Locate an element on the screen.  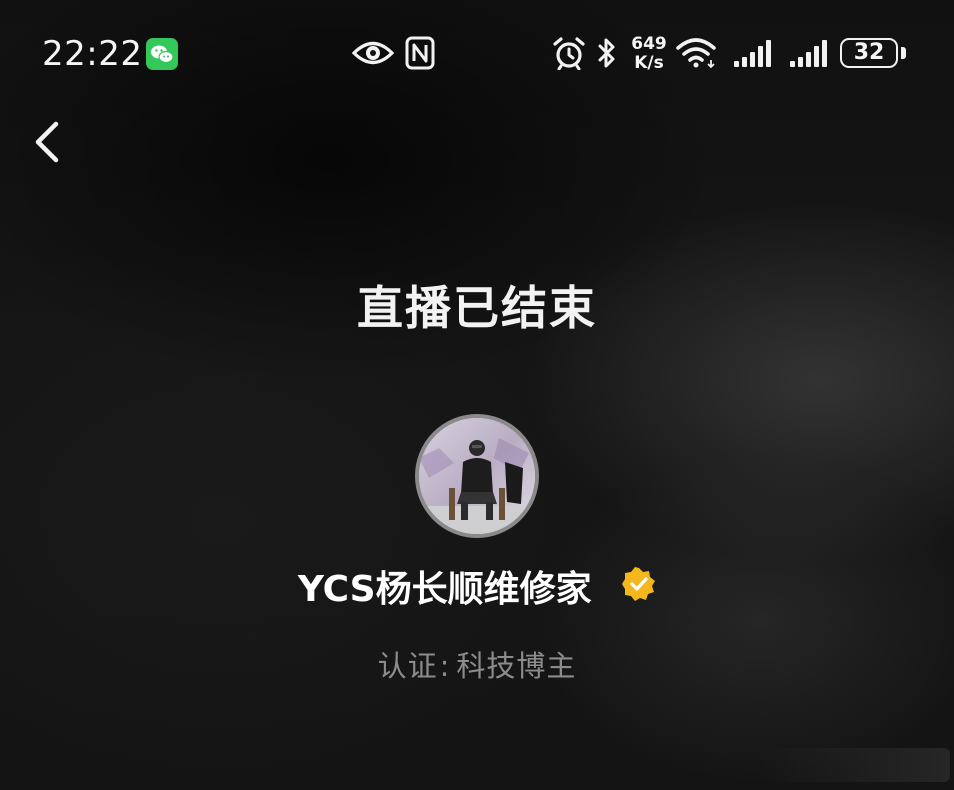
streamer-name-row: YCS杨长顺维修家 is located at coordinates (477, 586).